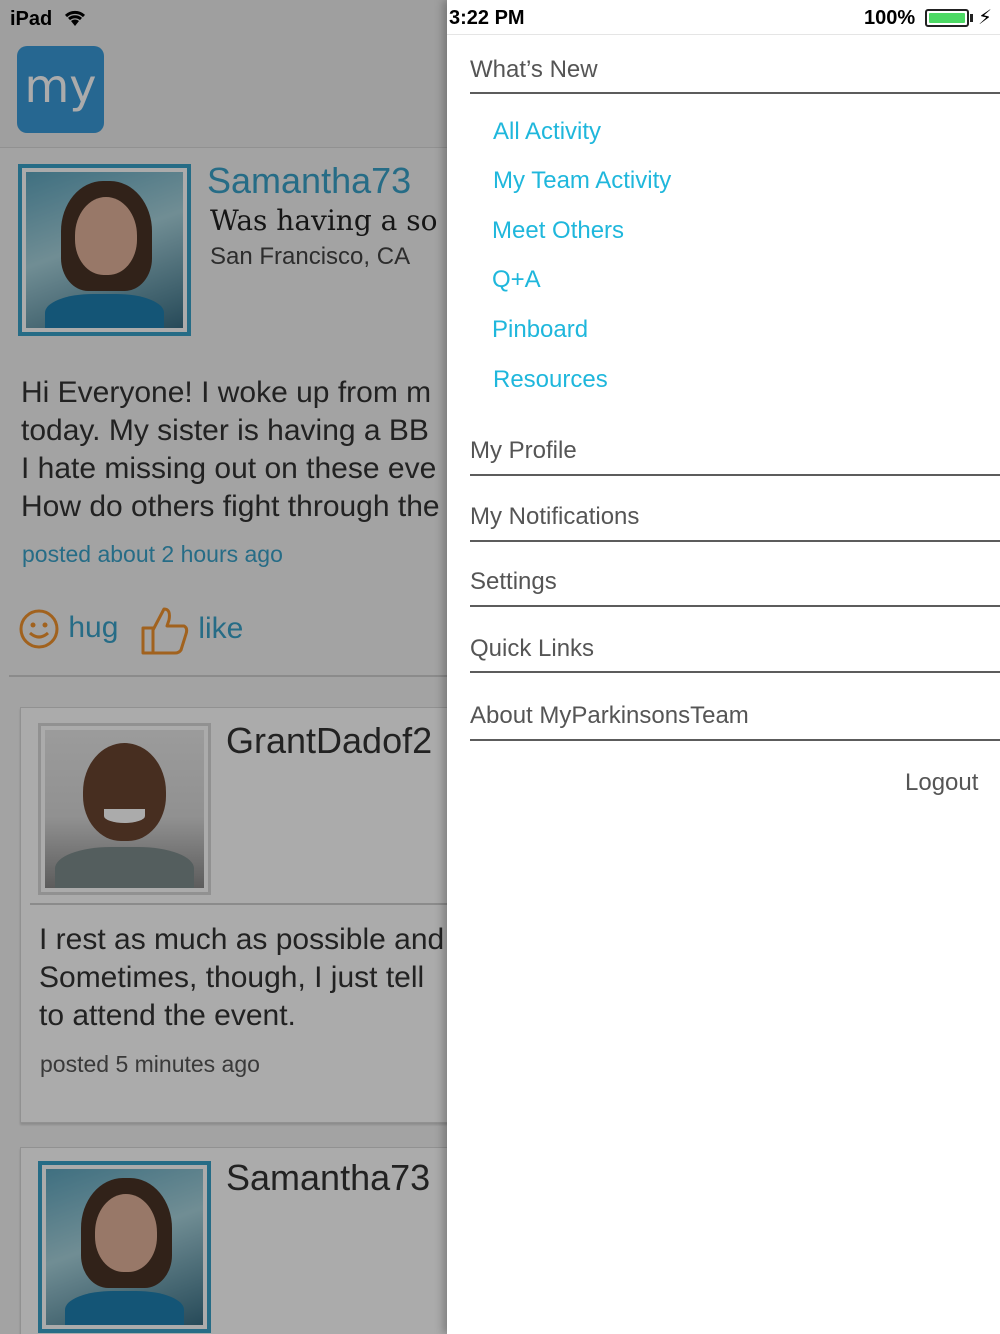 The height and width of the screenshot is (1334, 1000). What do you see at coordinates (582, 181) in the screenshot?
I see `menu-item-my-team-activity: My Team Activity` at bounding box center [582, 181].